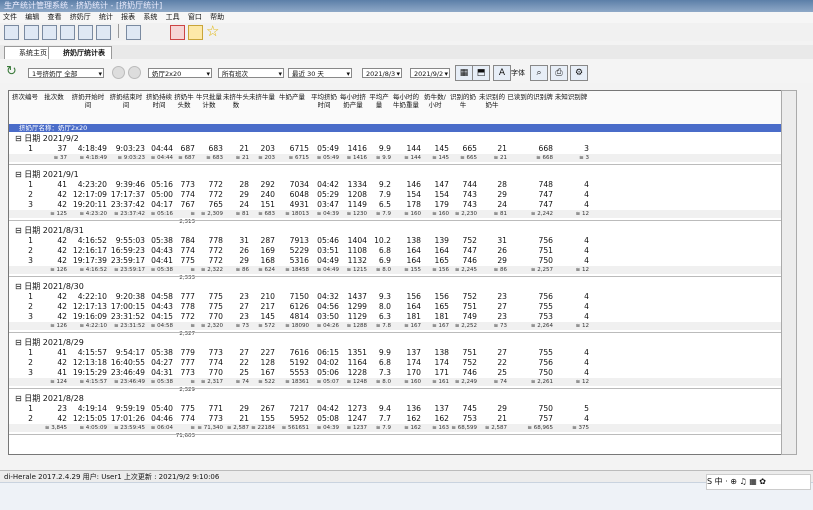  Describe the element at coordinates (530, 97) in the screenshot. I see `col-header: 已读到的识别牌` at that location.